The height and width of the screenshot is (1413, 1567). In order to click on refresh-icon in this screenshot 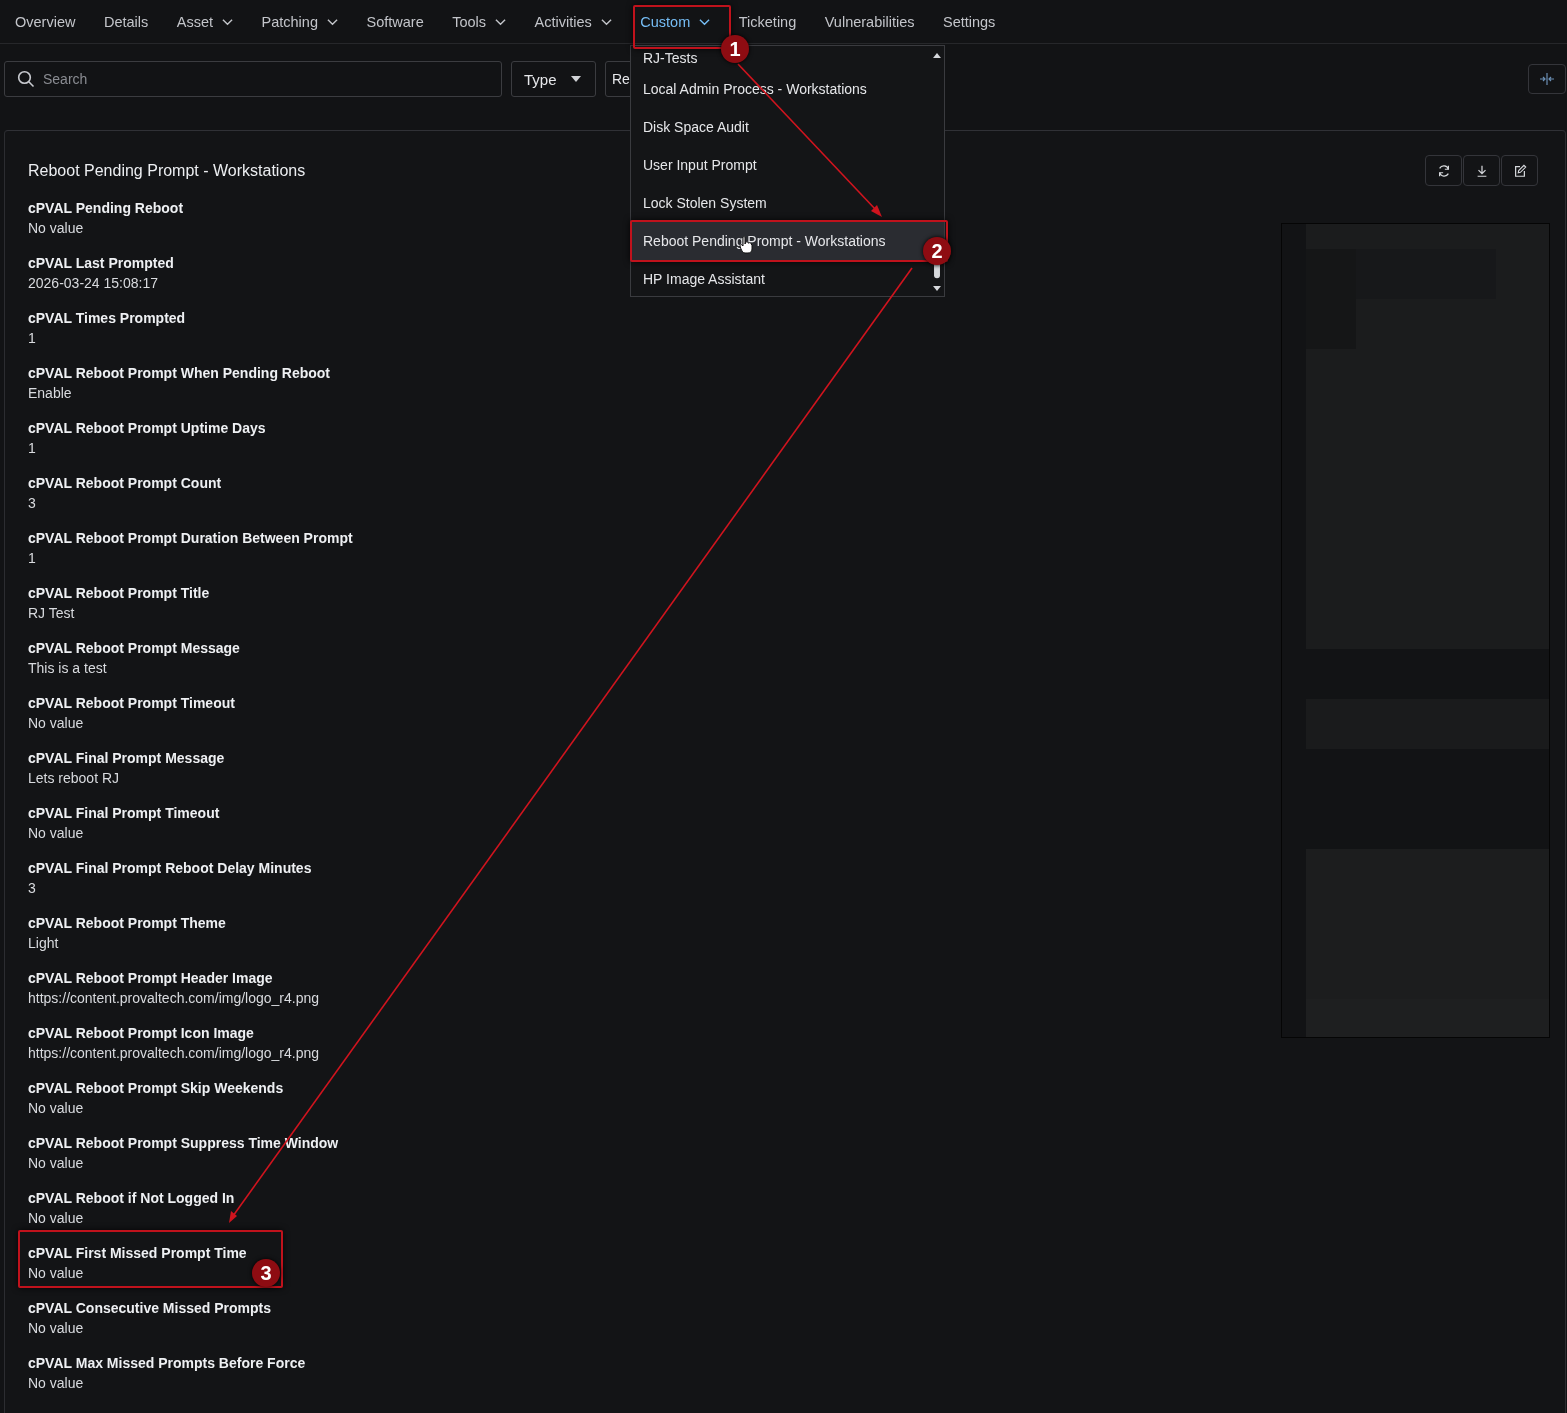, I will do `click(1443, 170)`.